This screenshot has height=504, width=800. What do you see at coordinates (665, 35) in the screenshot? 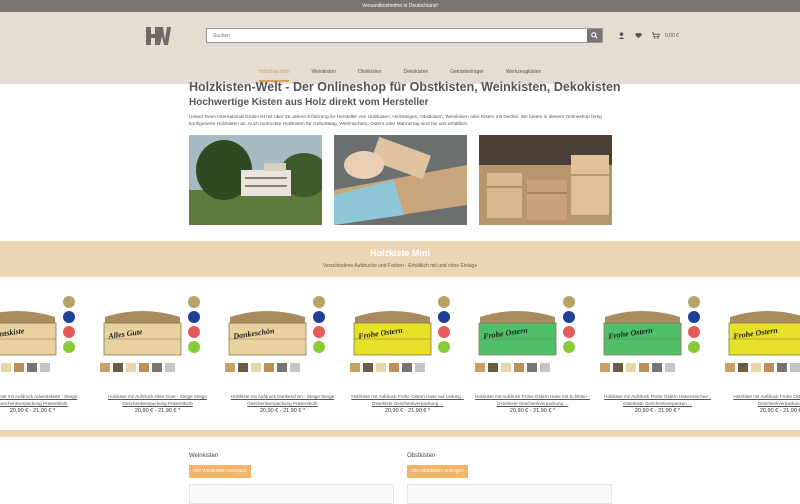
I see `cart-button: 0,00 €` at bounding box center [665, 35].